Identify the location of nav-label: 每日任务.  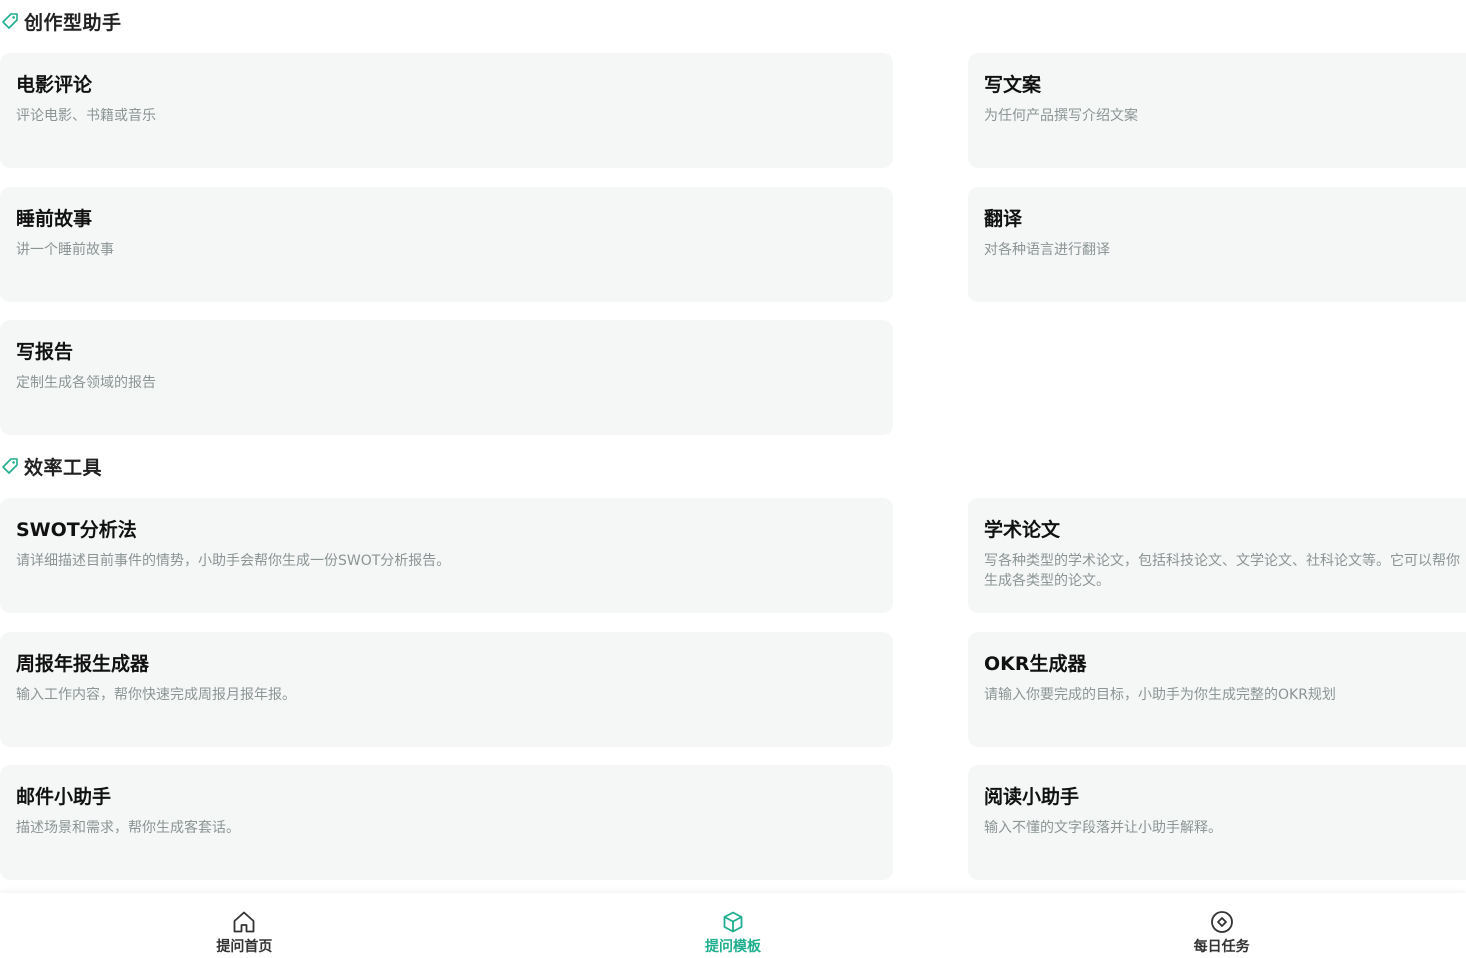
(1221, 947).